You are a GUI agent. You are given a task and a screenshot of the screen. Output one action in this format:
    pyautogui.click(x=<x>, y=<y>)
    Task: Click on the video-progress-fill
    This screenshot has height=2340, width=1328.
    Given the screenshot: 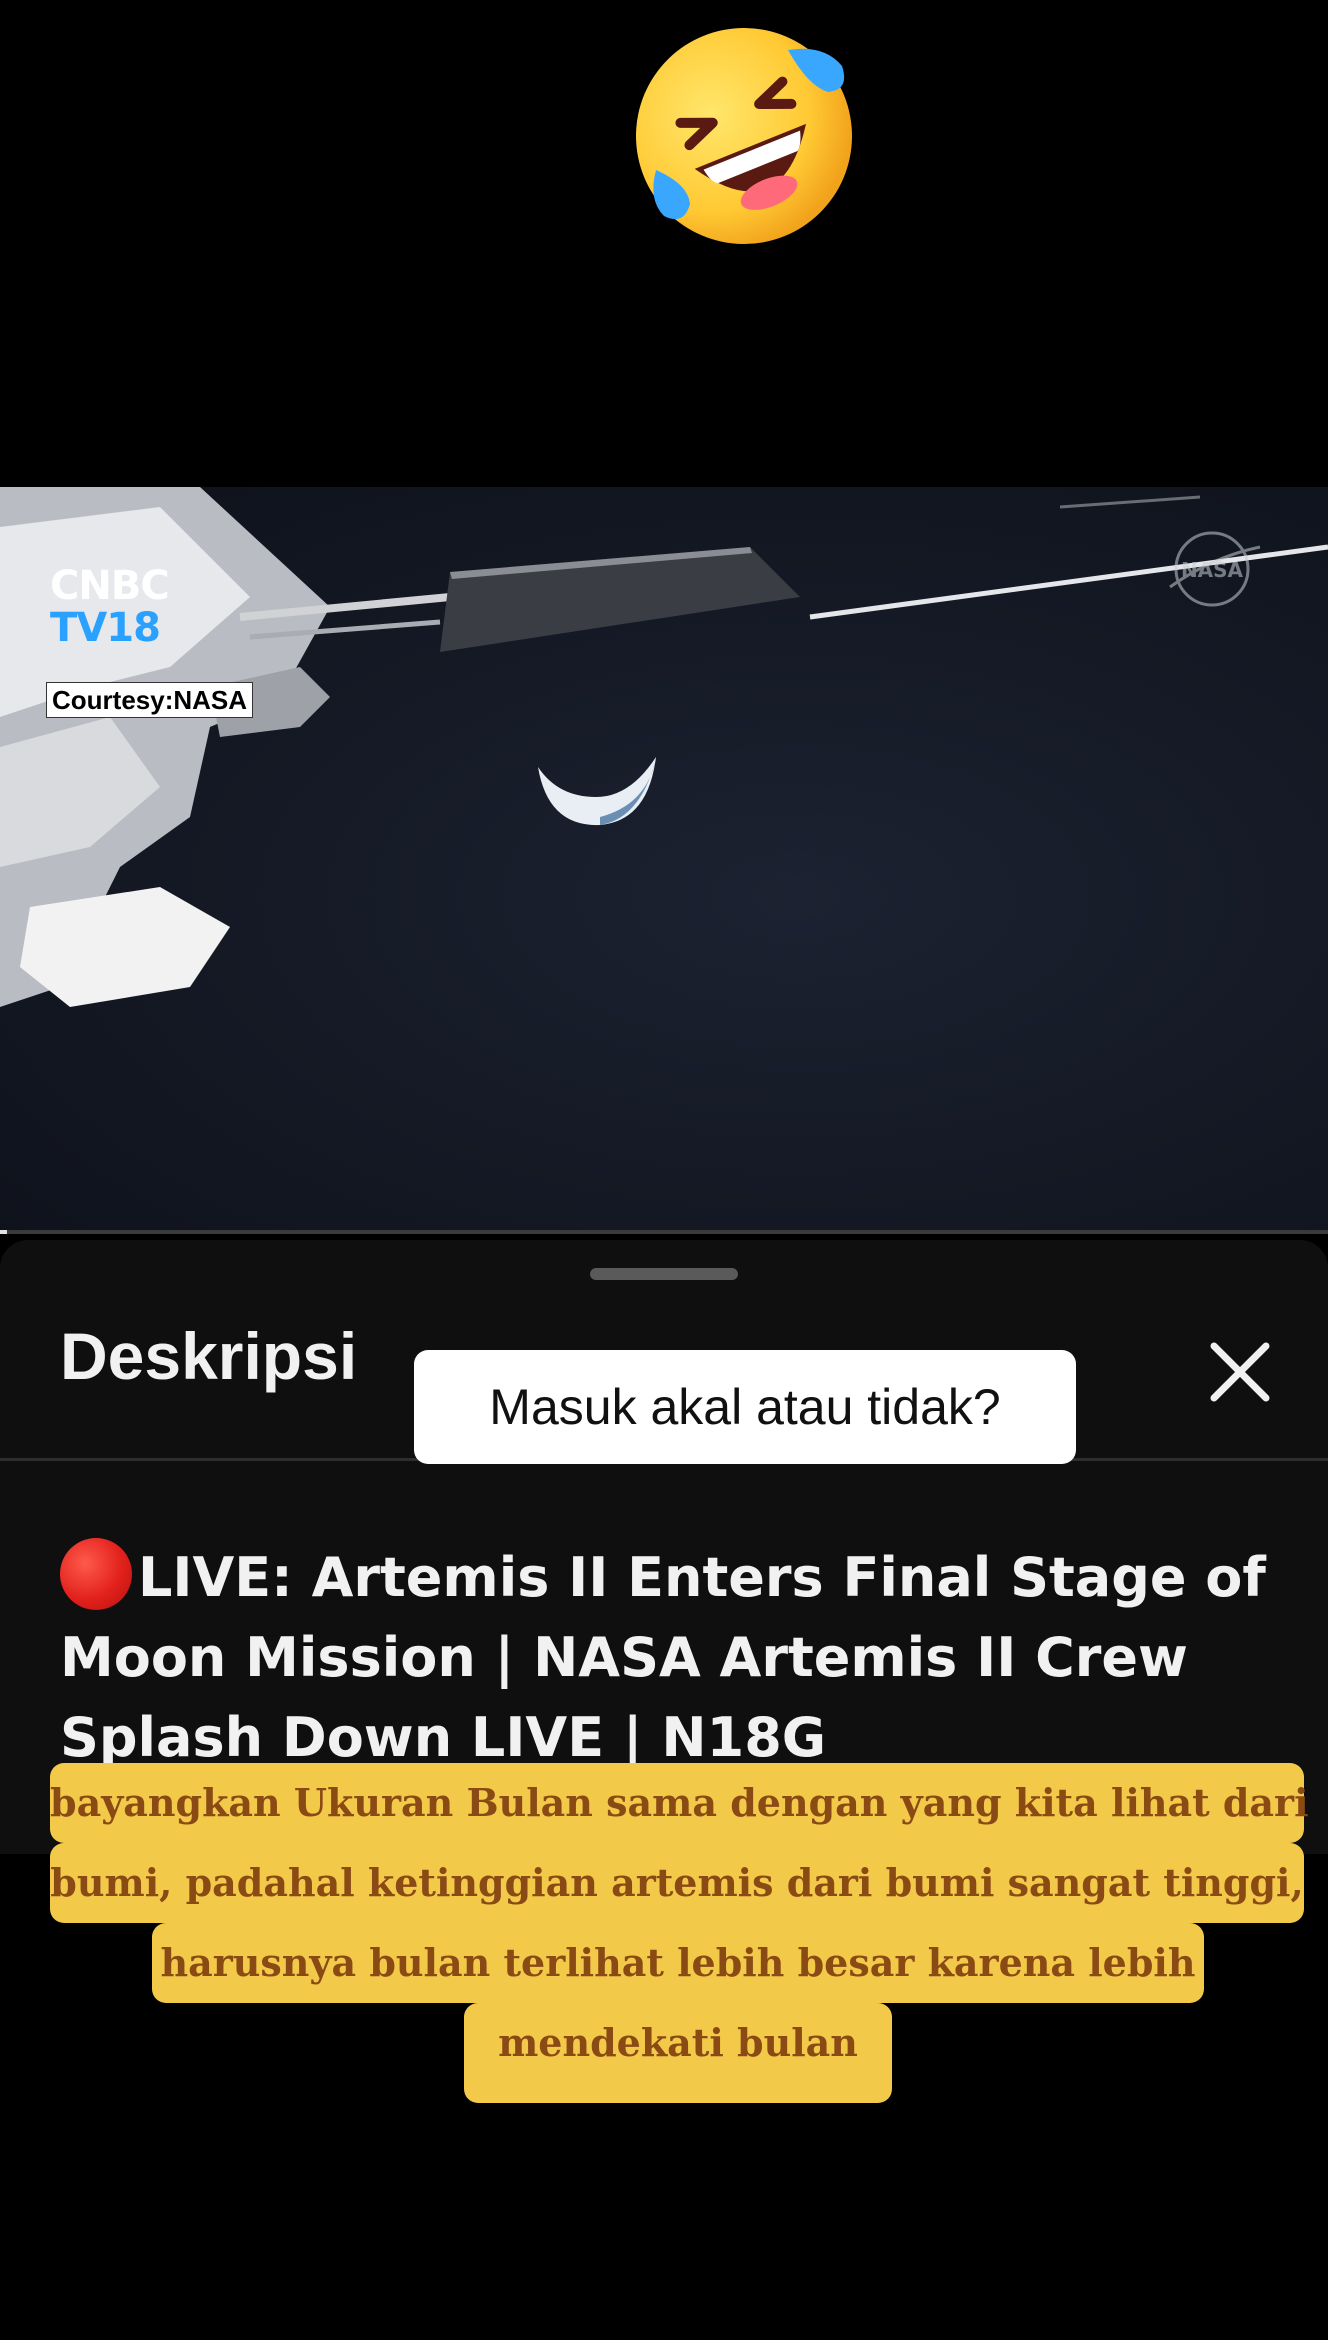 What is the action you would take?
    pyautogui.click(x=3, y=1232)
    